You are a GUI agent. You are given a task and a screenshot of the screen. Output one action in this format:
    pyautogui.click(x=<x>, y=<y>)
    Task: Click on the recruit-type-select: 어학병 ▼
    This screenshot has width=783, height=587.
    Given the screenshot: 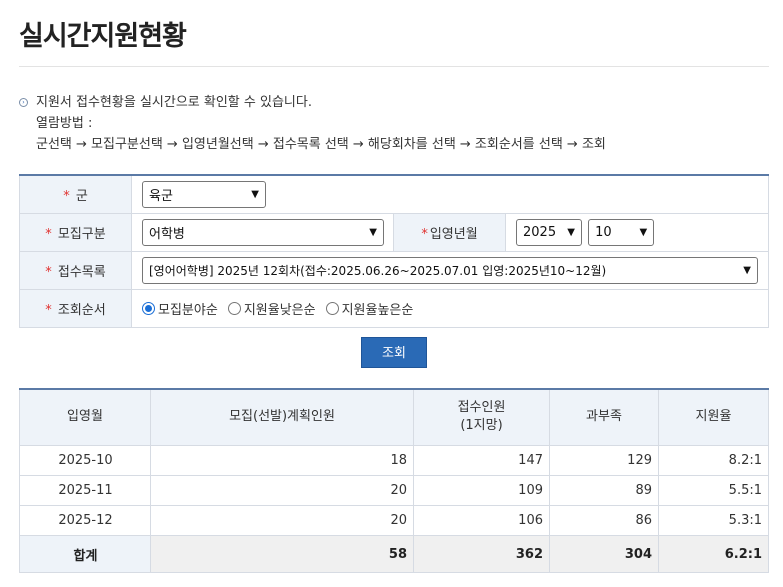 What is the action you would take?
    pyautogui.click(x=263, y=232)
    